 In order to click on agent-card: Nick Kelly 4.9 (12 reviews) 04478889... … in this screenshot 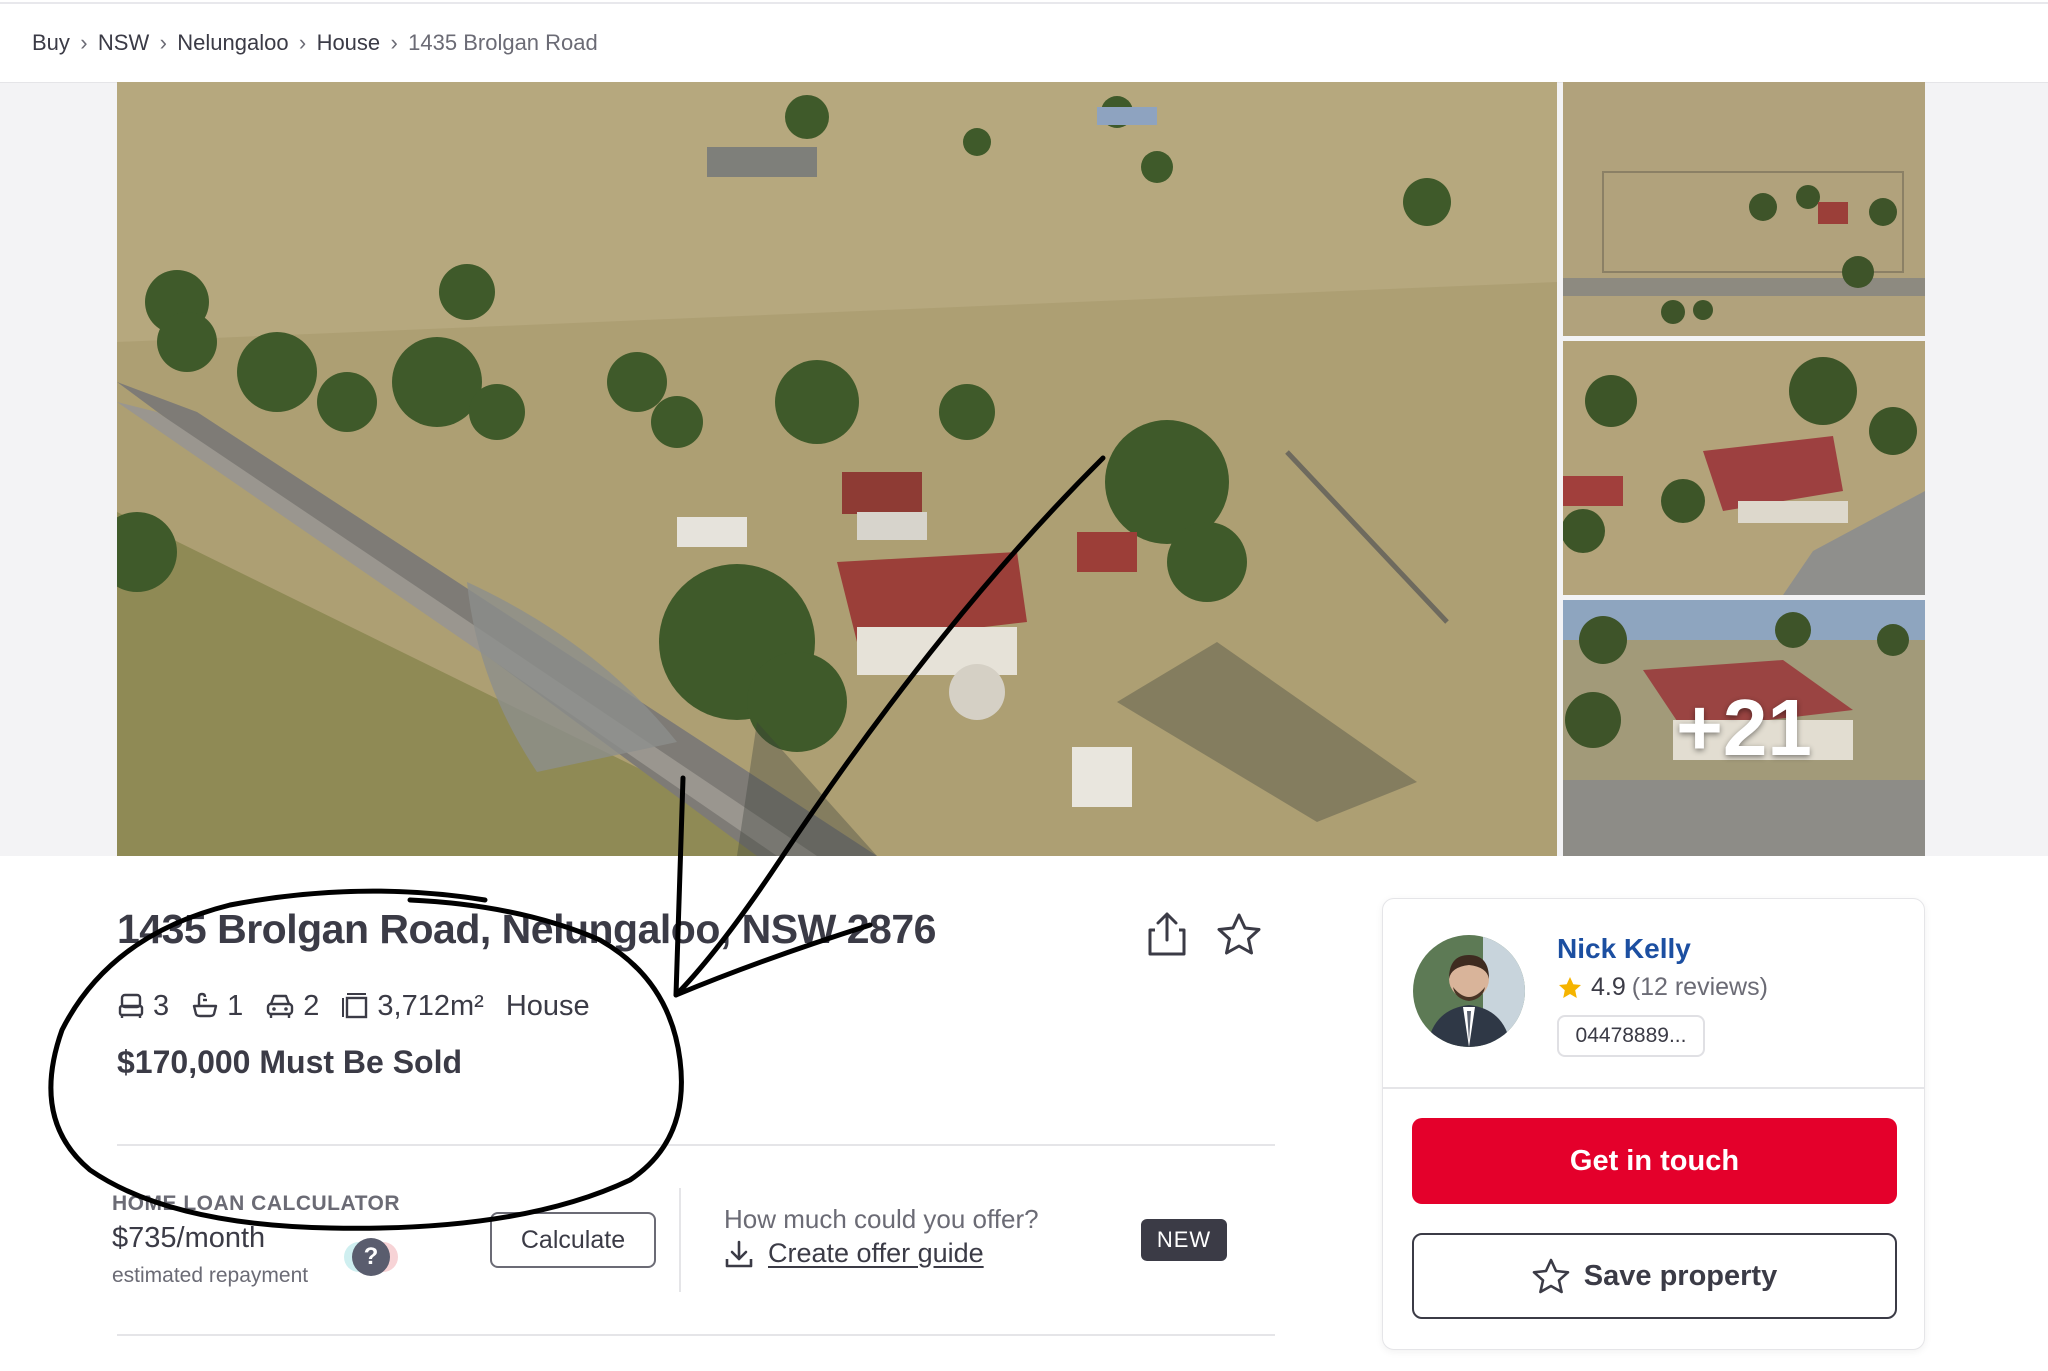, I will do `click(1653, 1124)`.